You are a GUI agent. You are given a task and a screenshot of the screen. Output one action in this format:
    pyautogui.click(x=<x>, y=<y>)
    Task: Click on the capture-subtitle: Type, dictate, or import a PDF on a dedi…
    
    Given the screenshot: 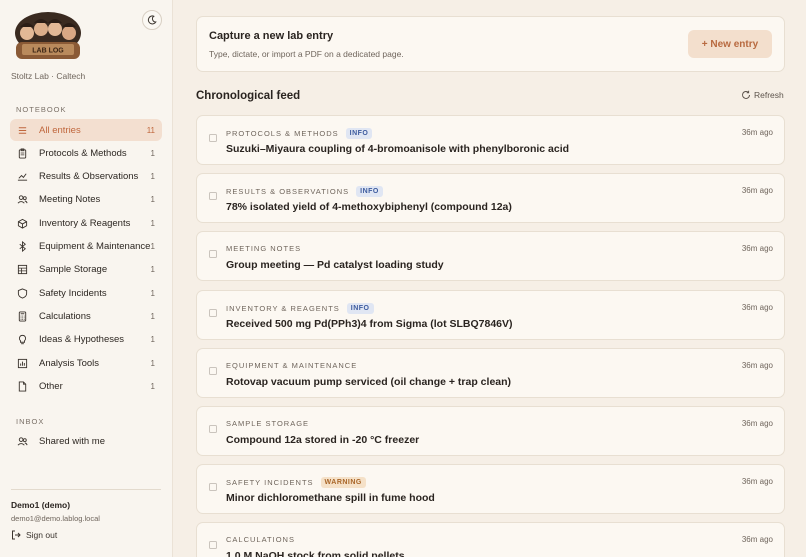 What is the action you would take?
    pyautogui.click(x=306, y=54)
    